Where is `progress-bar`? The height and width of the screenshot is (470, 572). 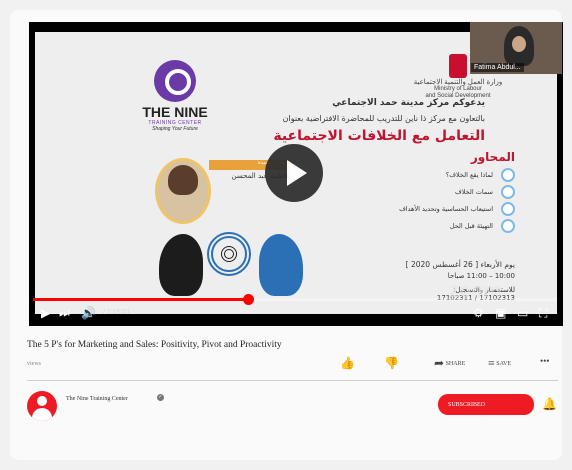 progress-bar is located at coordinates (295, 299).